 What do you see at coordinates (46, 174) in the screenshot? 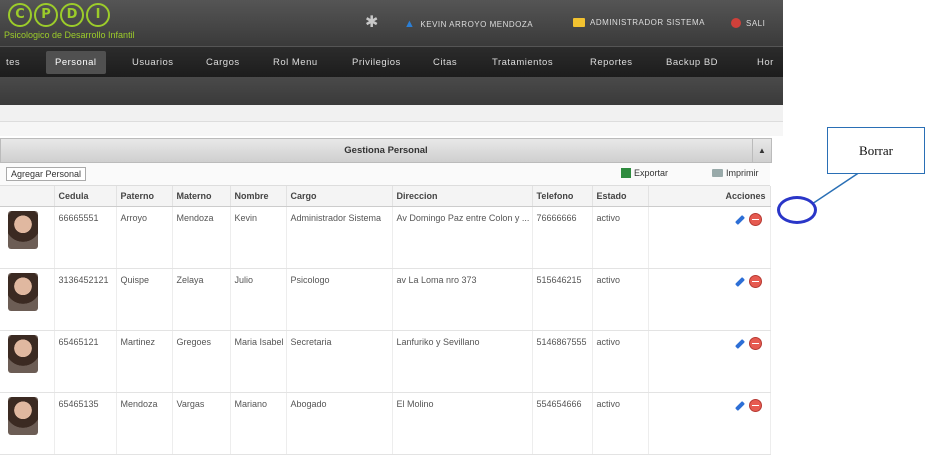
I see `add-personal-button: Agregar Personal` at bounding box center [46, 174].